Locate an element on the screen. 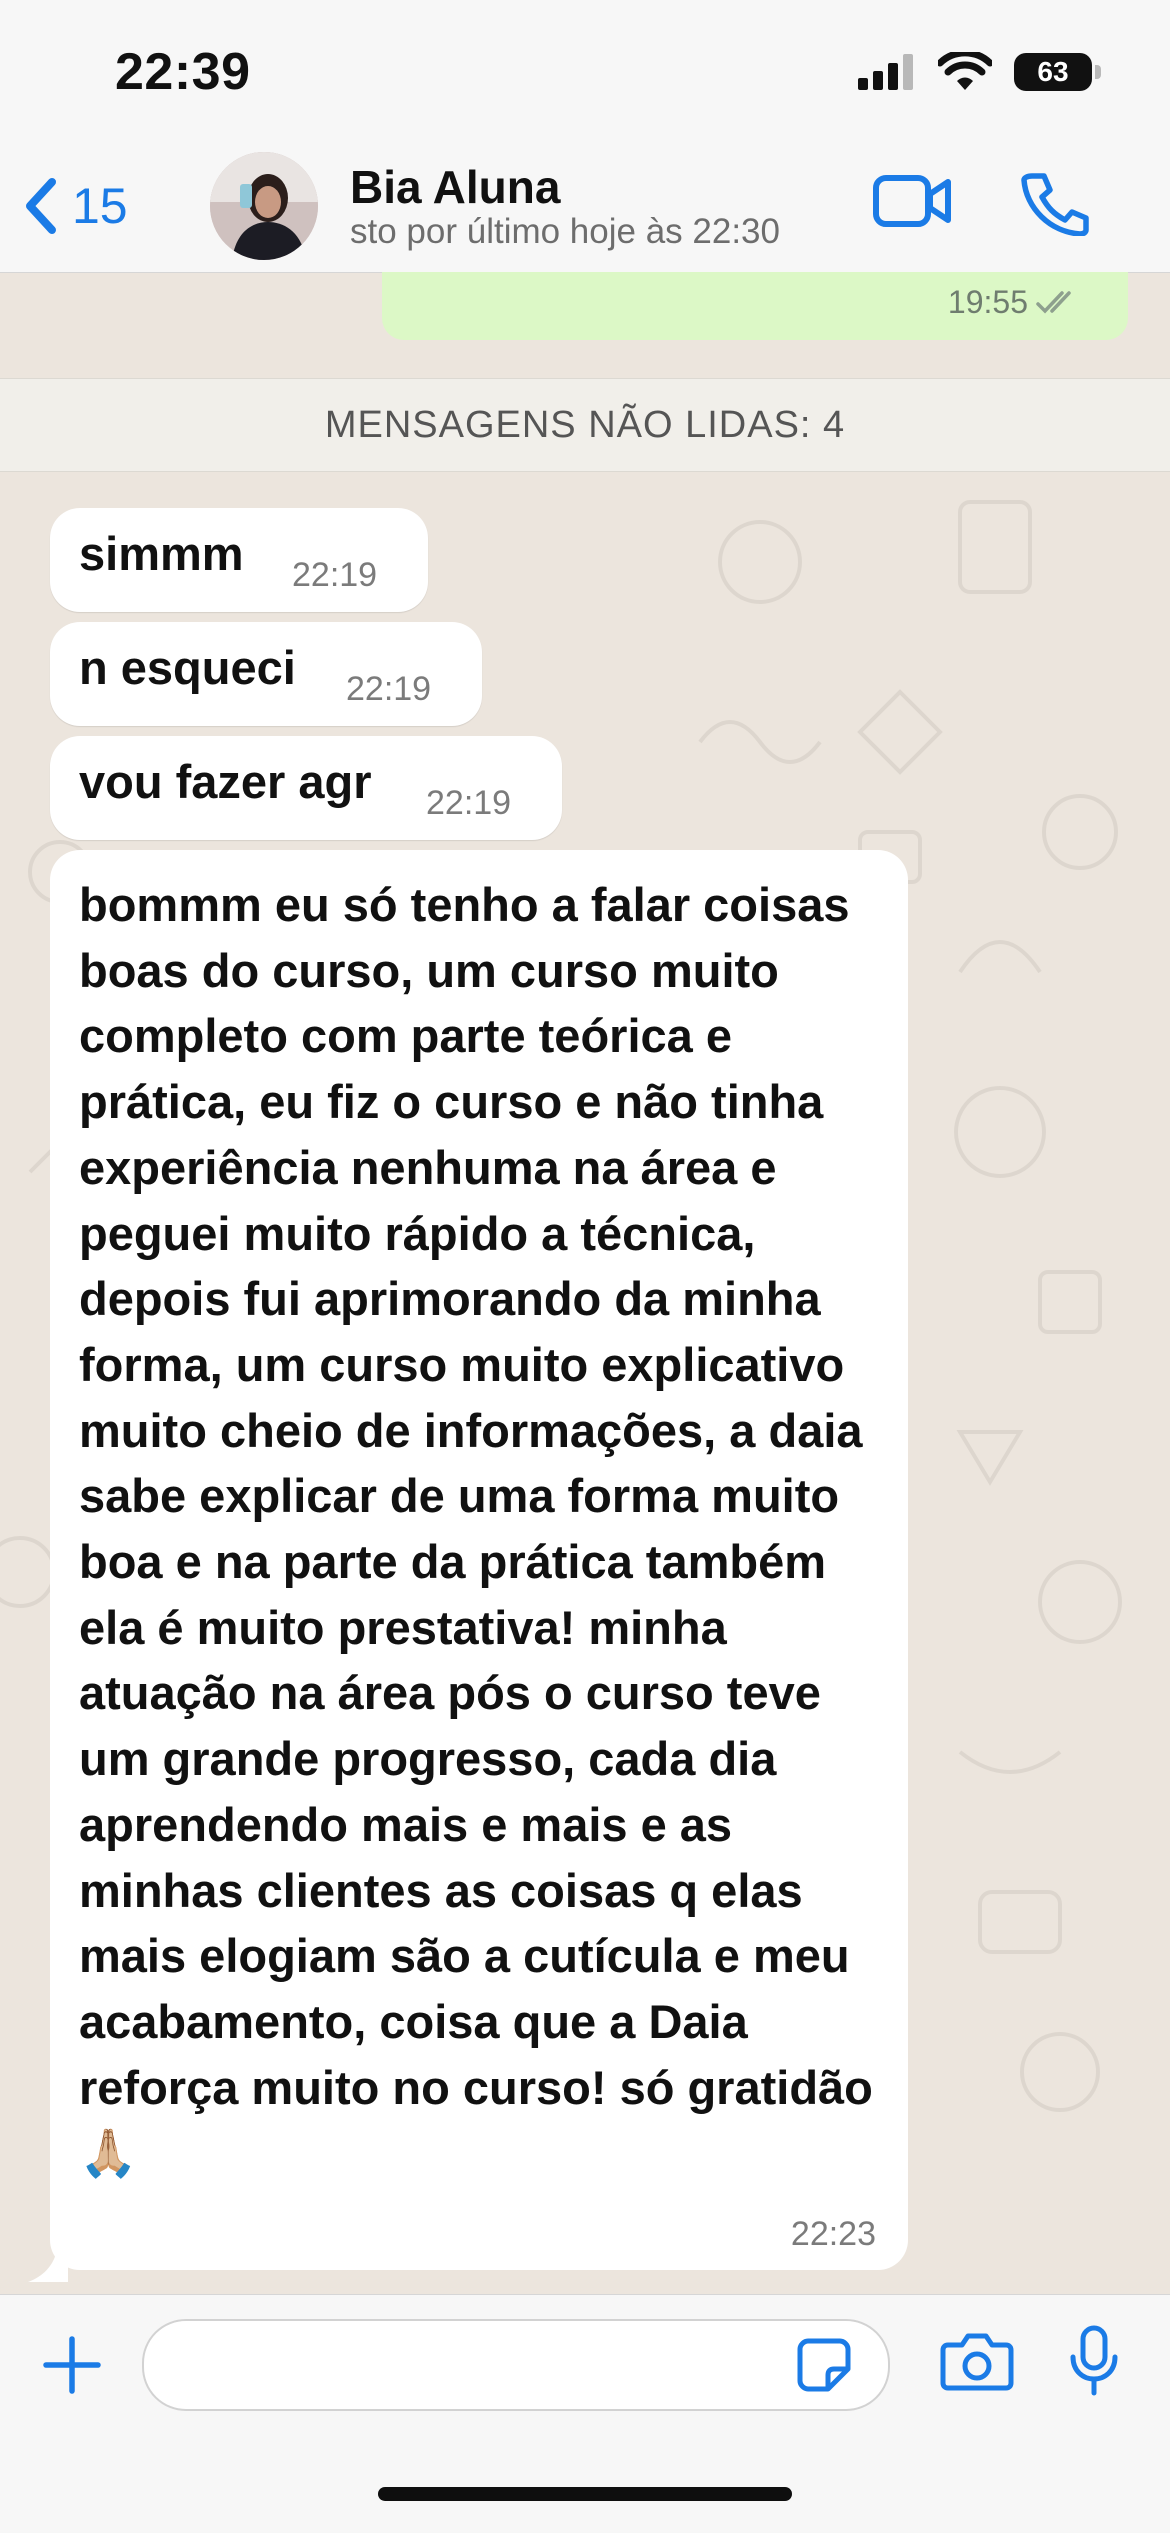  back-button: 15 is located at coordinates (75, 206).